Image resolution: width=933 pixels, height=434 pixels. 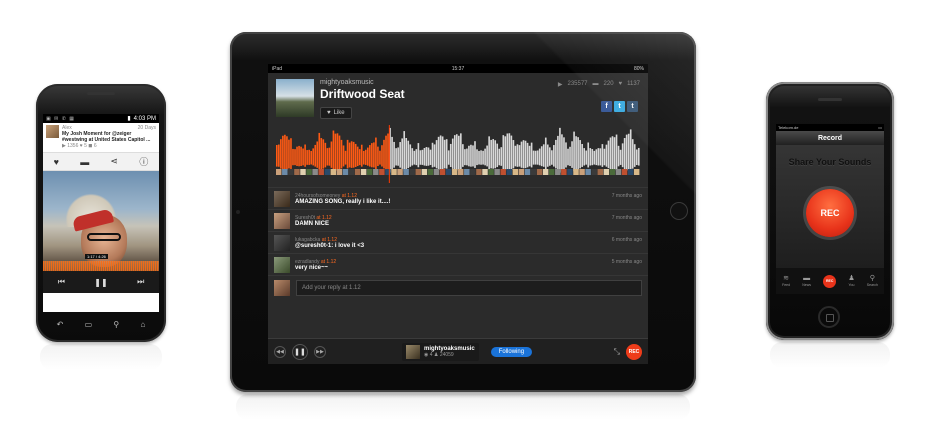 What do you see at coordinates (619, 106) in the screenshot?
I see `twitter-icon: t` at bounding box center [619, 106].